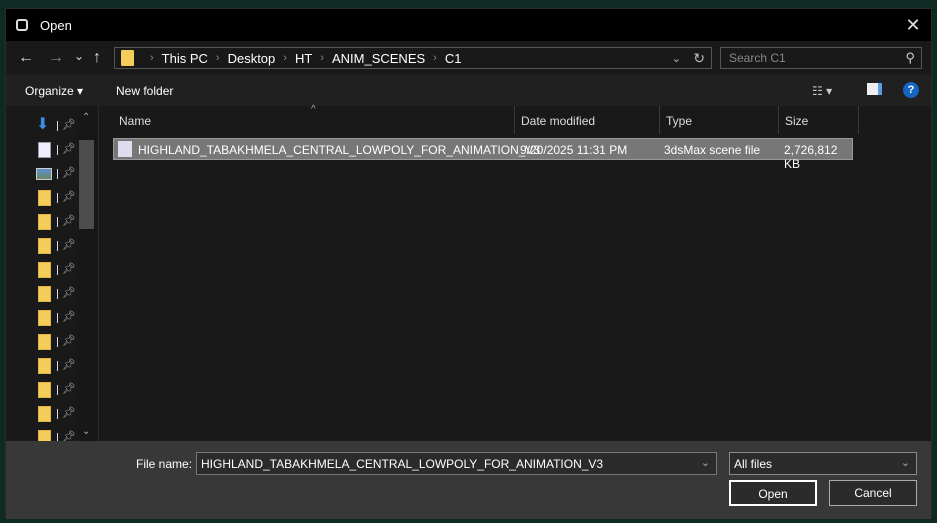 Image resolution: width=937 pixels, height=523 pixels. Describe the element at coordinates (874, 89) in the screenshot. I see `preview-pane-icon` at that location.